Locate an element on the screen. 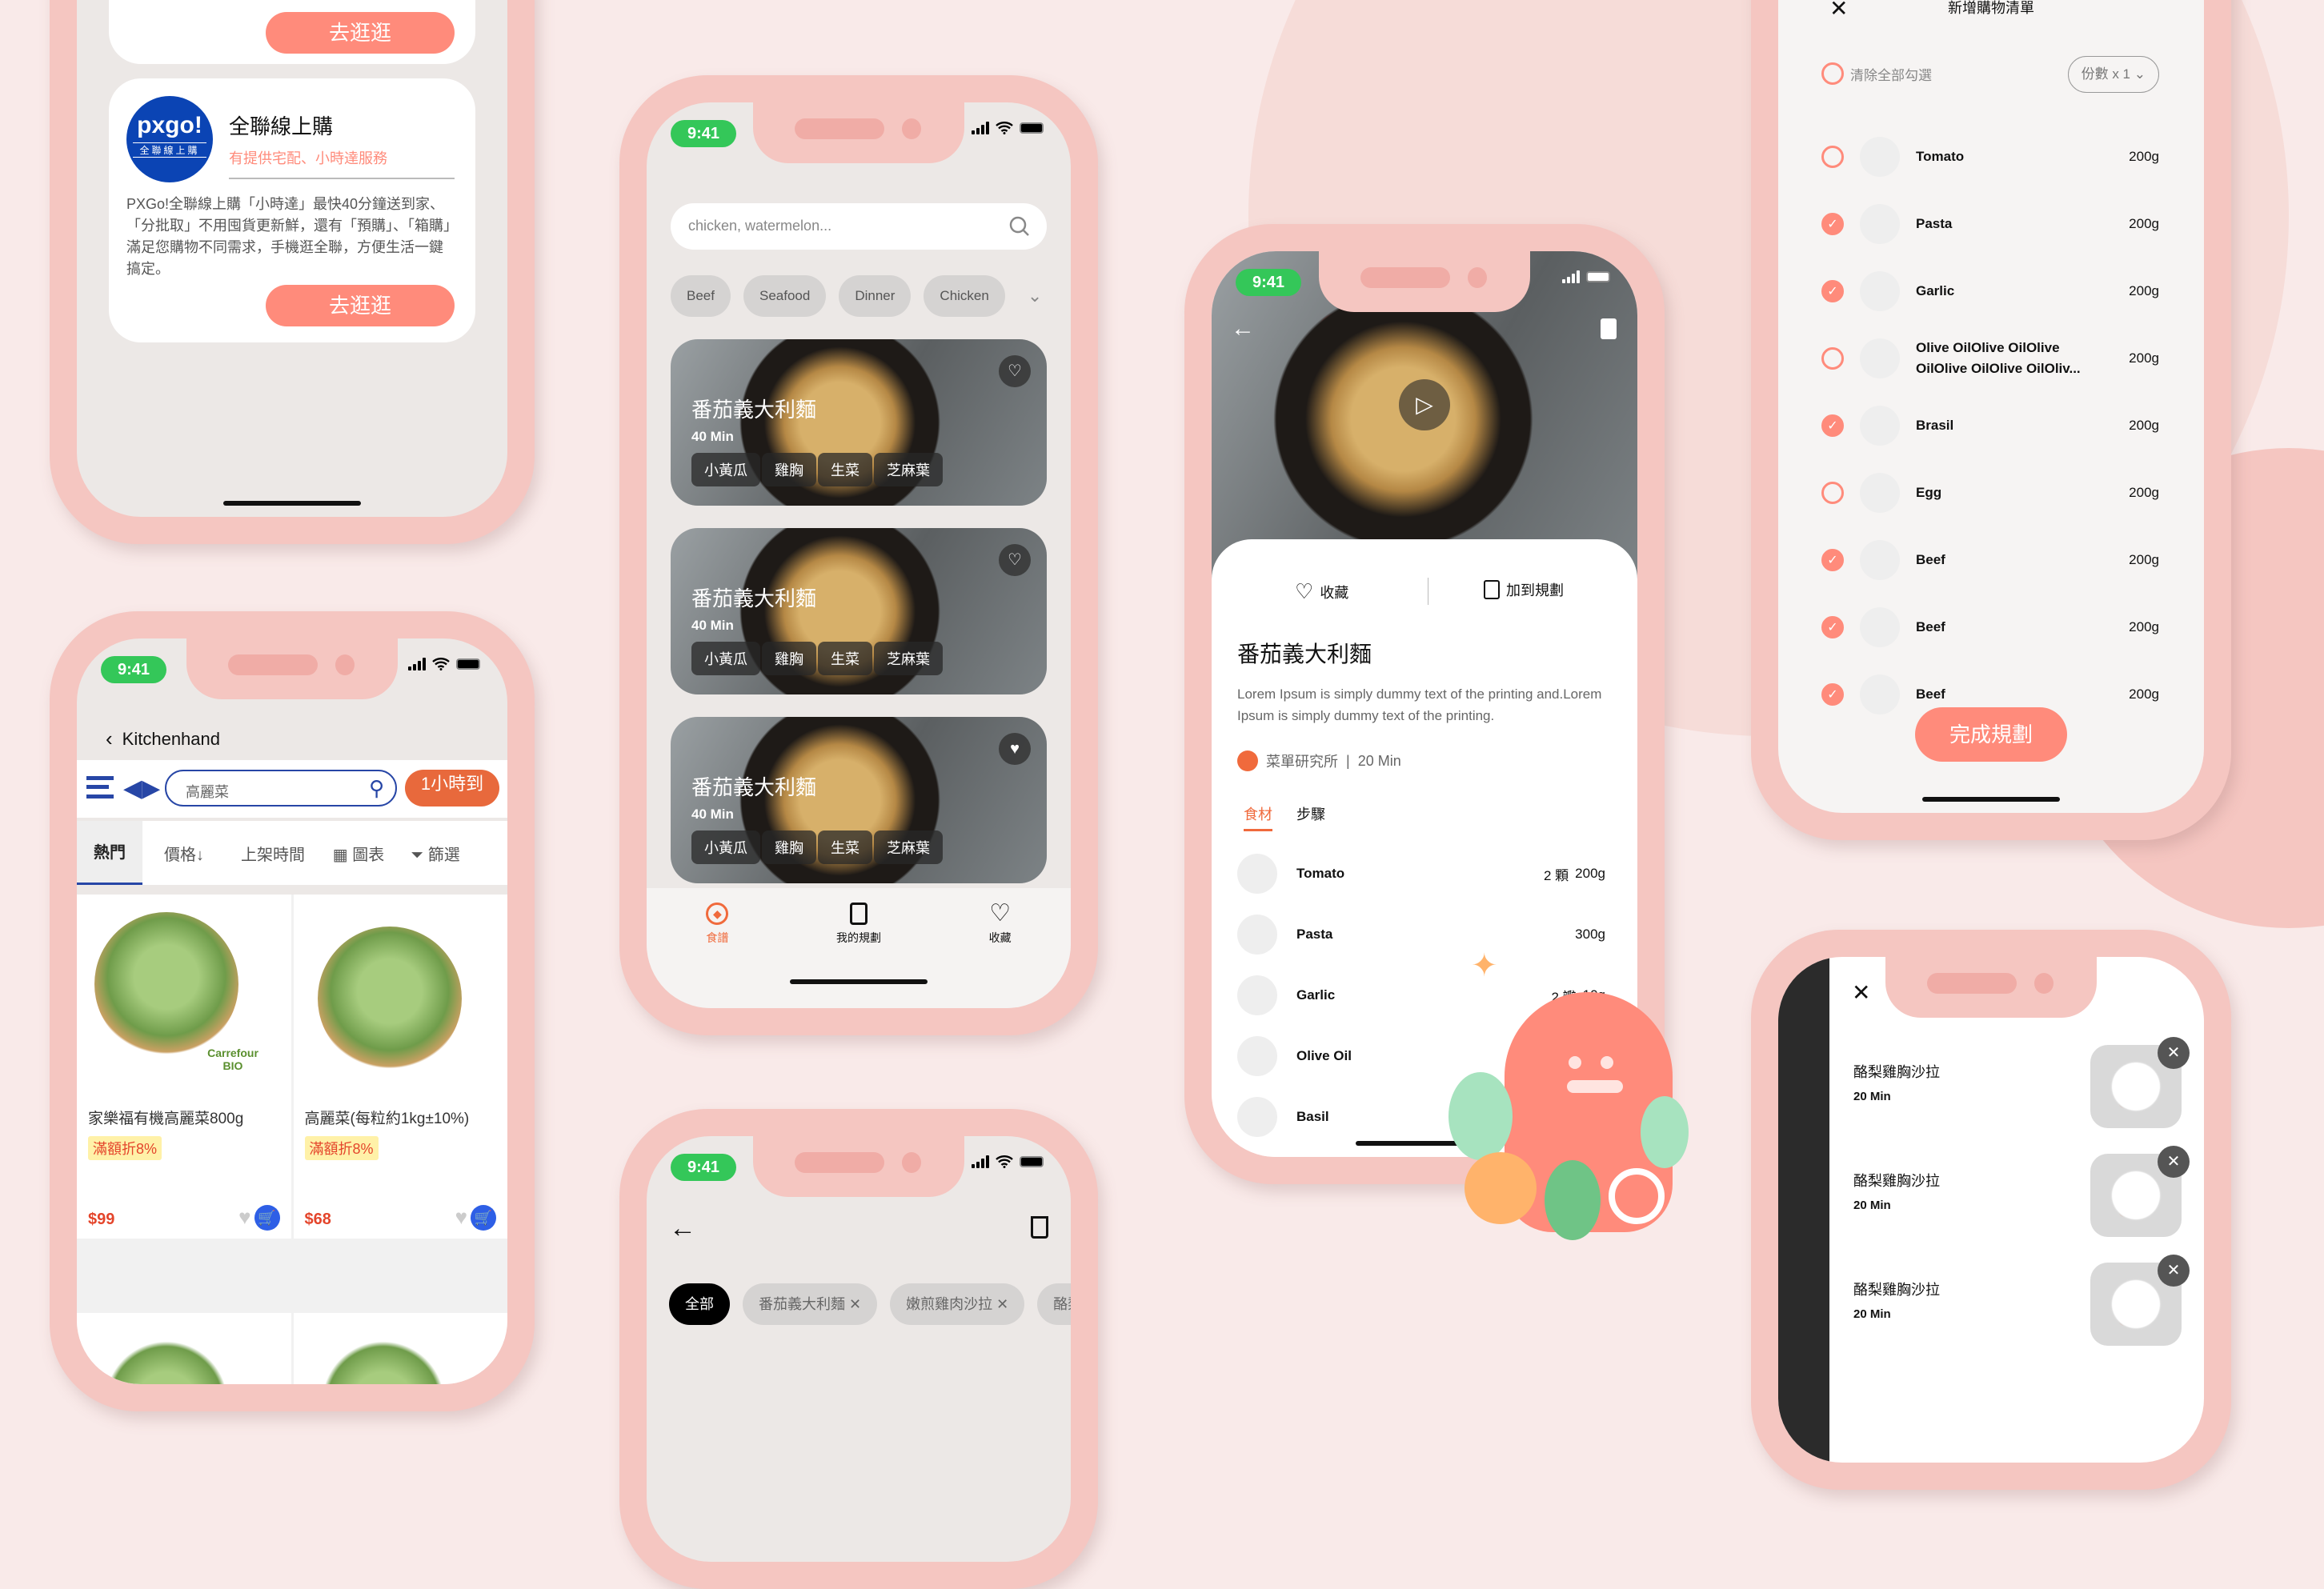 The width and height of the screenshot is (2324, 1589). filter-all: 全部 is located at coordinates (699, 1304).